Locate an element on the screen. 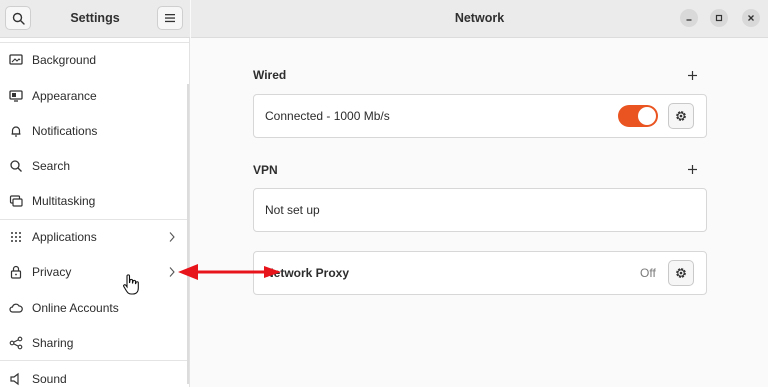  sidebar-header: Settings is located at coordinates (95, 19).